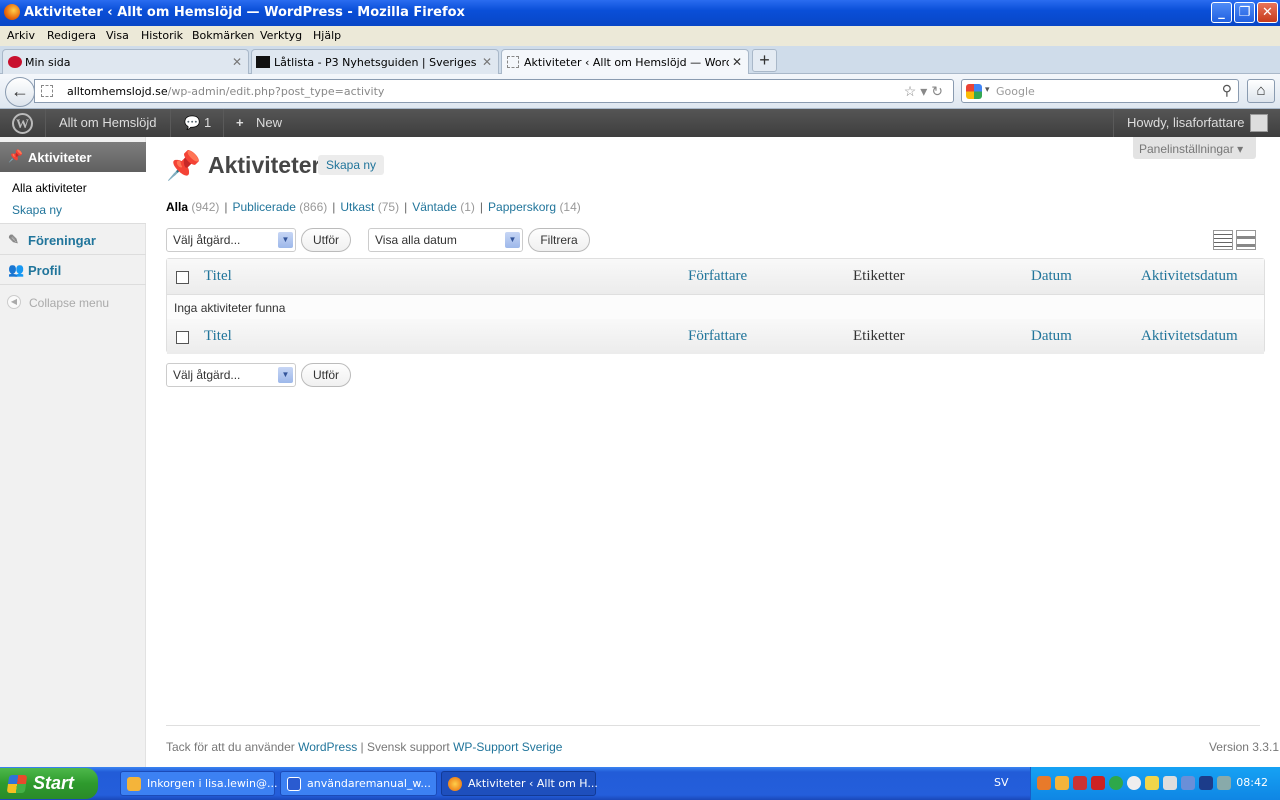 This screenshot has width=1280, height=800. I want to click on sidebar-item-label: Aktiviteter, so click(60, 157).